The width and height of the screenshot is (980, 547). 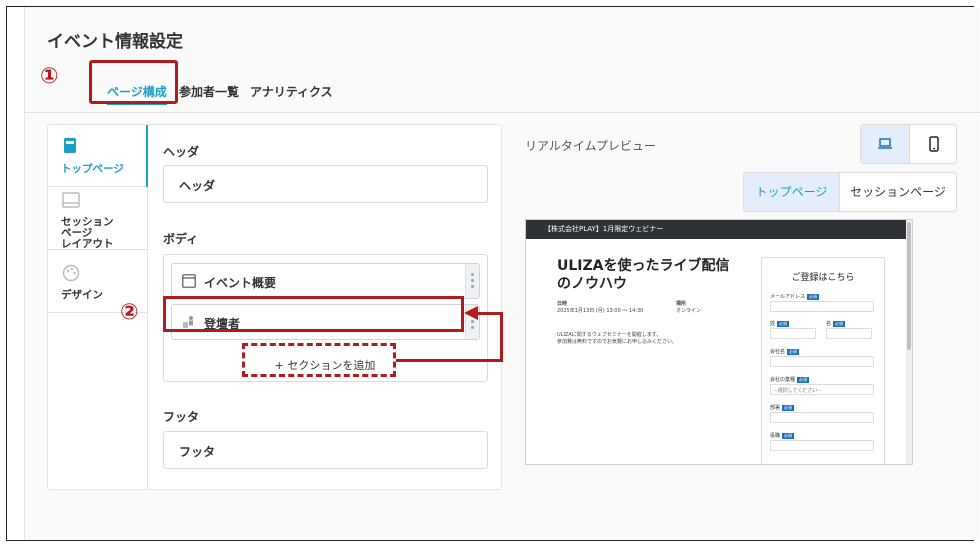 I want to click on preview-page-toggle: トップページ セッションページ, so click(x=850, y=192).